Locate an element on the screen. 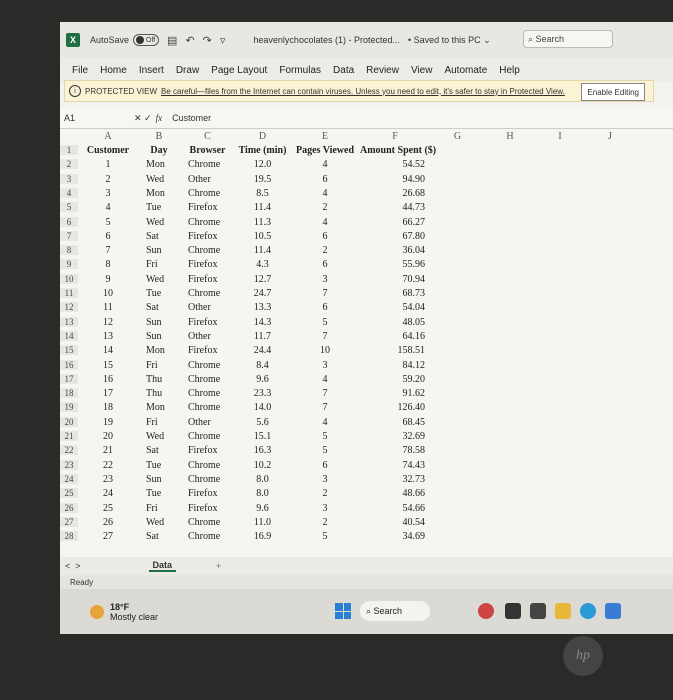 The width and height of the screenshot is (673, 700). save-icon: ▤ is located at coordinates (172, 40).